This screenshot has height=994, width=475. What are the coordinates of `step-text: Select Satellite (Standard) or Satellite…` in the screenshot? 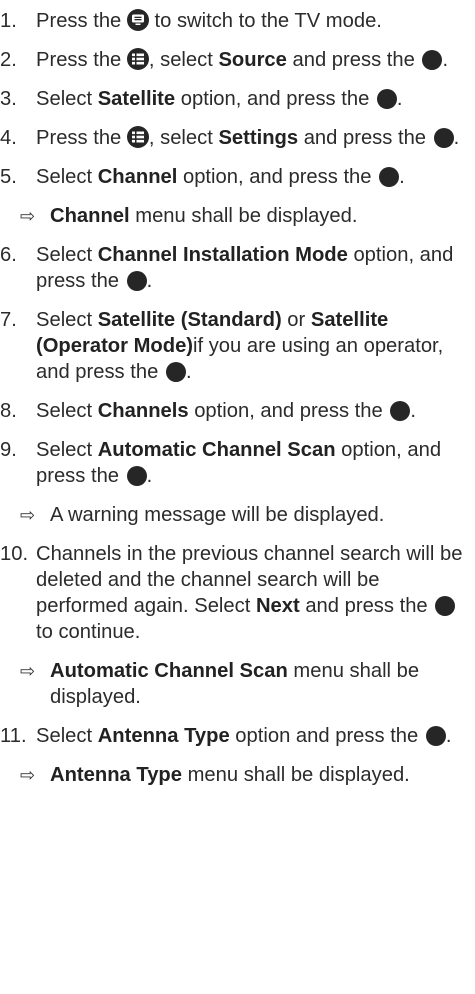 It's located at (255, 346).